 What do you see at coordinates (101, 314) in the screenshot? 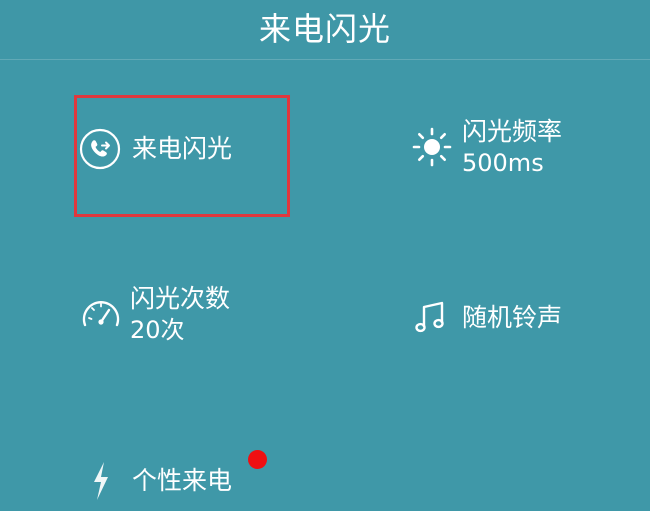
I see `speedometer-icon` at bounding box center [101, 314].